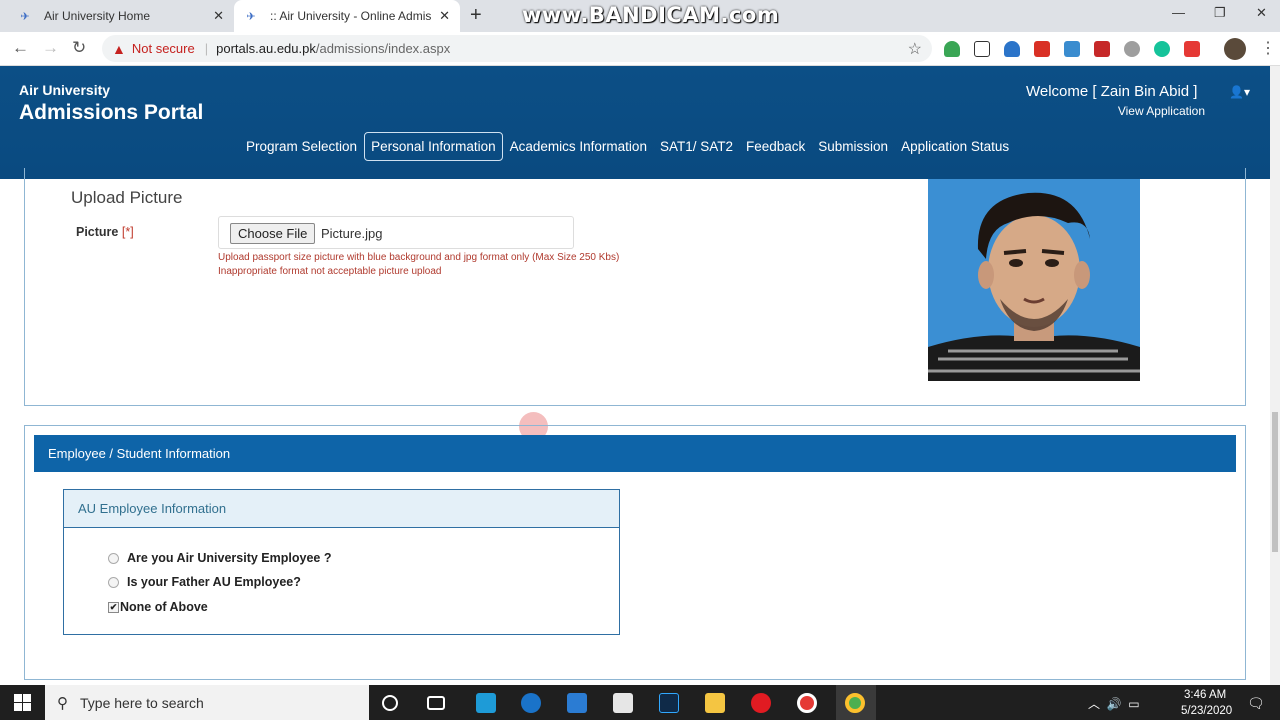 Image resolution: width=1280 pixels, height=720 pixels. What do you see at coordinates (635, 453) in the screenshot?
I see `employee-student-section-header: Employee / Student Information` at bounding box center [635, 453].